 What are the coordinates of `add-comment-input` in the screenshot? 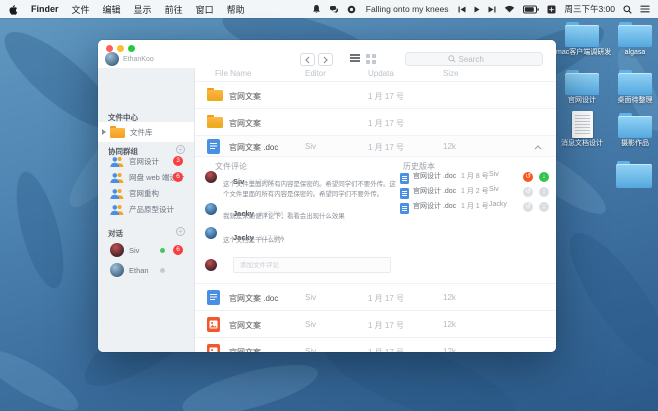 It's located at (312, 265).